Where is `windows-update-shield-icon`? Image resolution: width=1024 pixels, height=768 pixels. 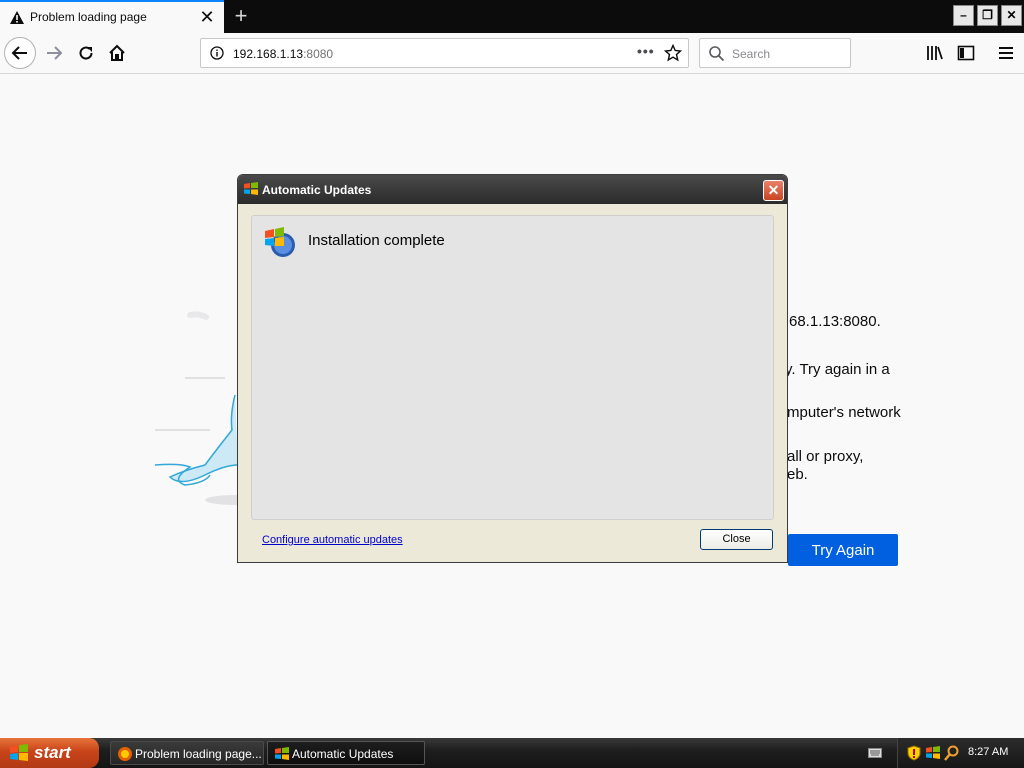 windows-update-shield-icon is located at coordinates (280, 242).